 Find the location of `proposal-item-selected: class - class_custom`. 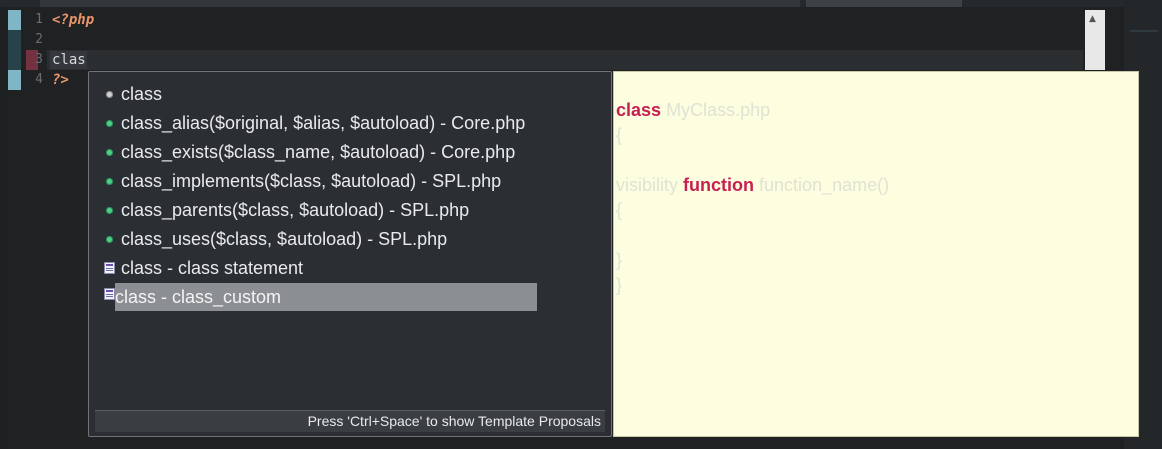

proposal-item-selected: class - class_custom is located at coordinates (326, 297).